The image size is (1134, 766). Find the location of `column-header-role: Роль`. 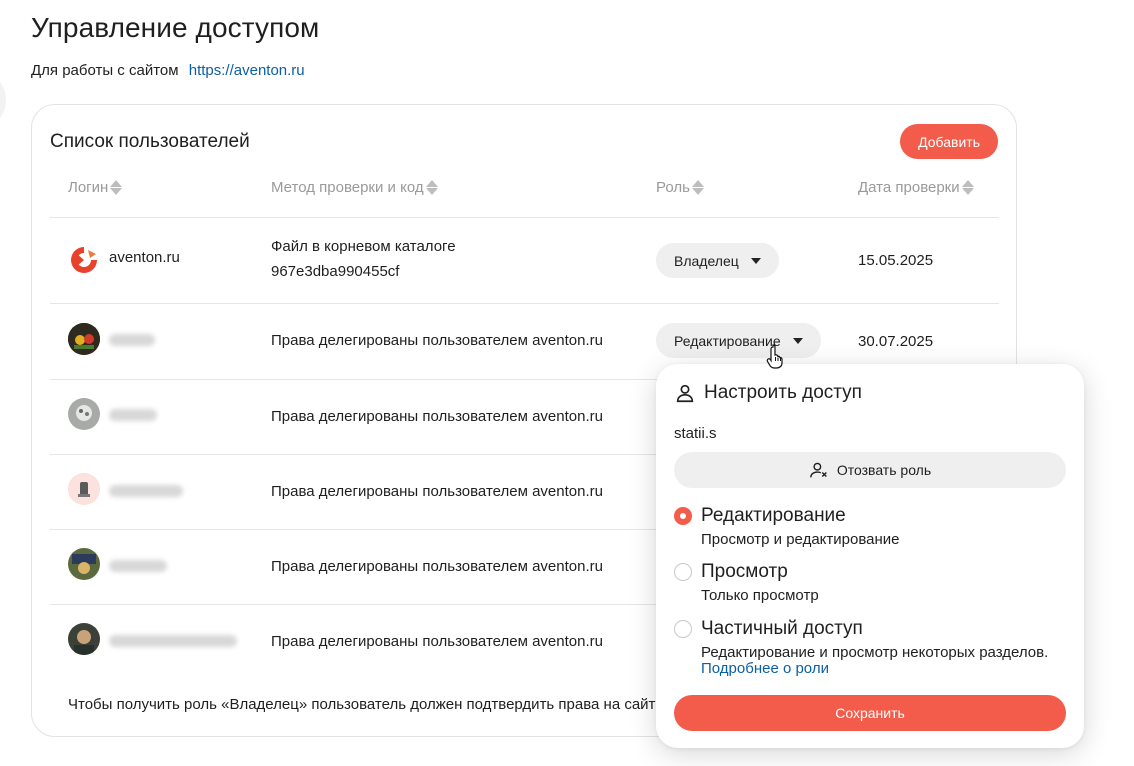

column-header-role: Роль is located at coordinates (680, 187).